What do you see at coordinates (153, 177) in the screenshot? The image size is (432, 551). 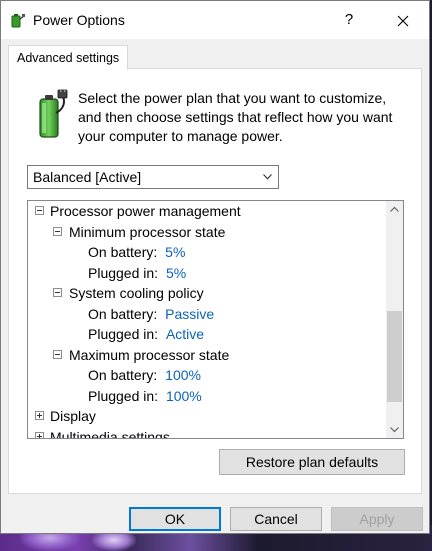 I see `power-plan-select: Balanced [Active]` at bounding box center [153, 177].